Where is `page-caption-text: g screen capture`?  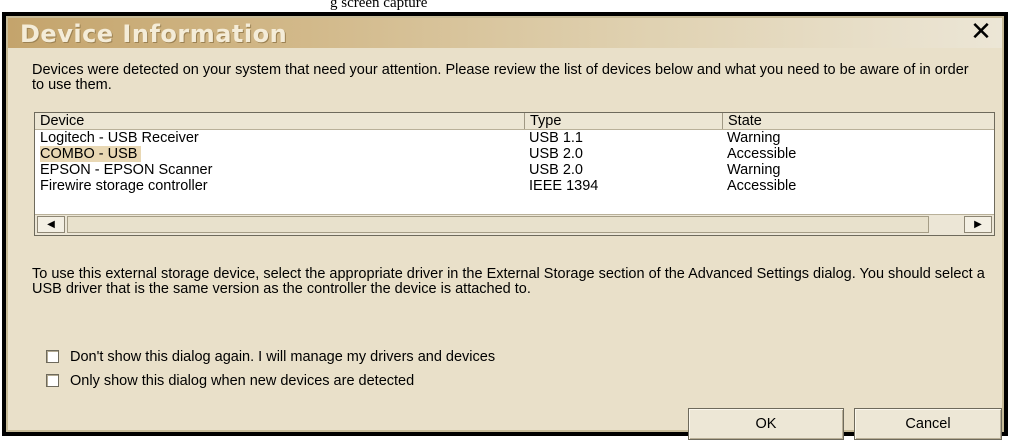
page-caption-text: g screen capture is located at coordinates (379, 5).